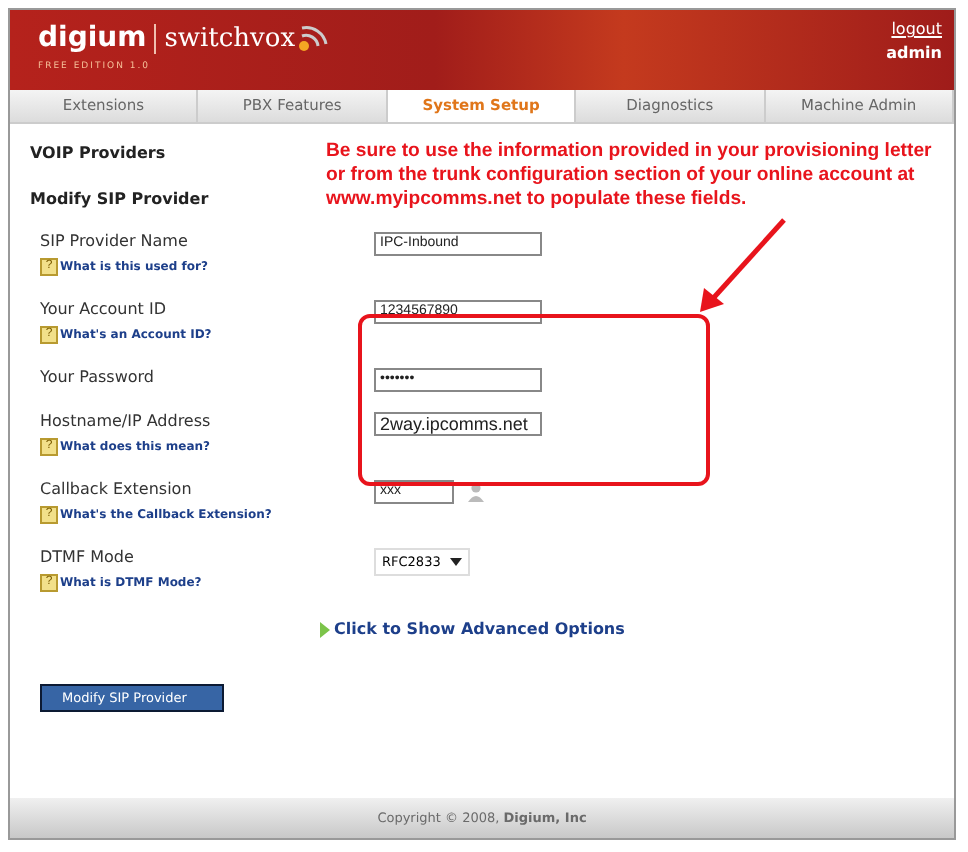 The image size is (968, 852). Describe the element at coordinates (92, 38) in the screenshot. I see `logo-text: digium` at that location.